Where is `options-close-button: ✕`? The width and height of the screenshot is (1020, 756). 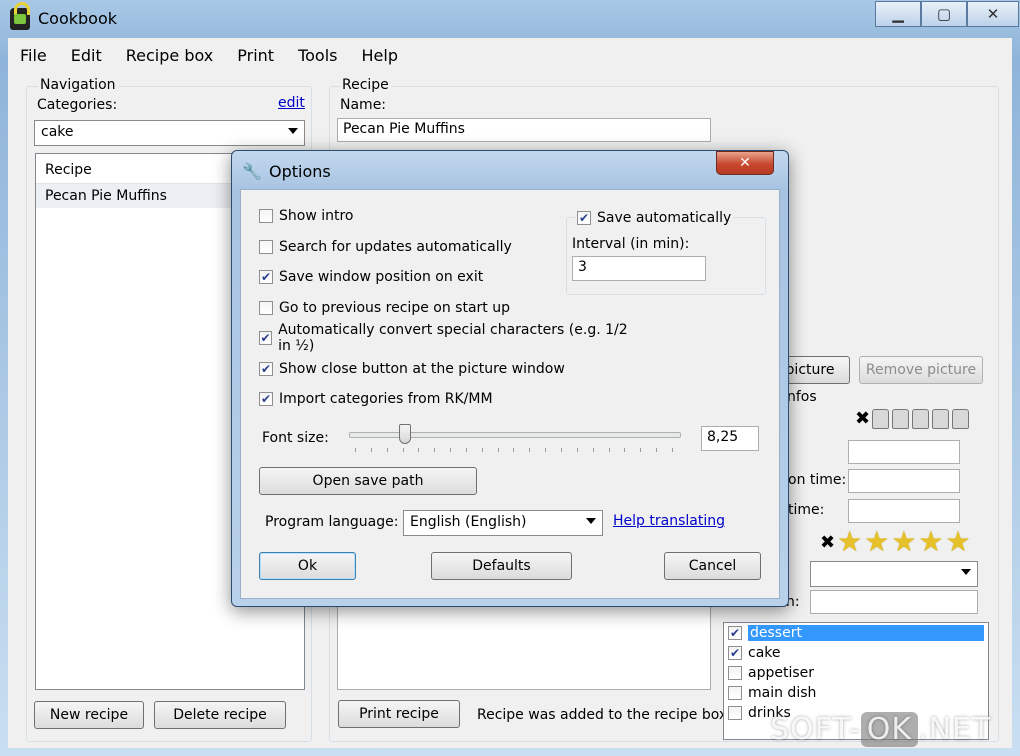 options-close-button: ✕ is located at coordinates (745, 163).